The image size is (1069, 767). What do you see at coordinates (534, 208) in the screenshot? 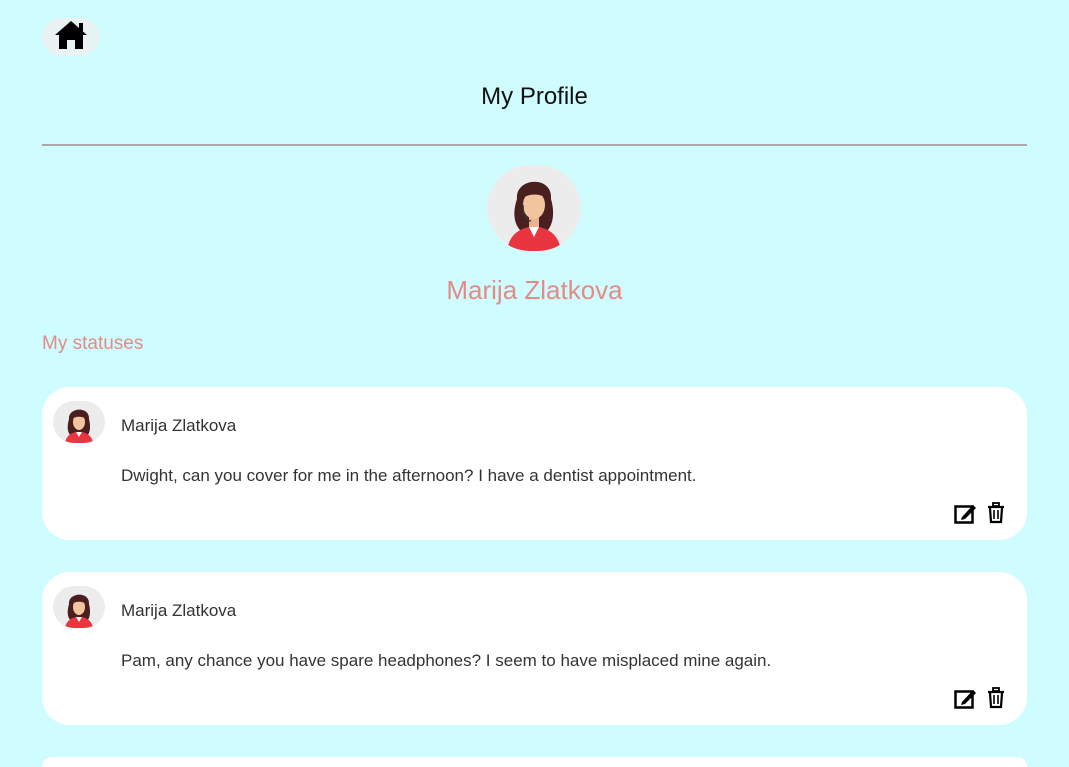
I see `profile-avatar` at bounding box center [534, 208].